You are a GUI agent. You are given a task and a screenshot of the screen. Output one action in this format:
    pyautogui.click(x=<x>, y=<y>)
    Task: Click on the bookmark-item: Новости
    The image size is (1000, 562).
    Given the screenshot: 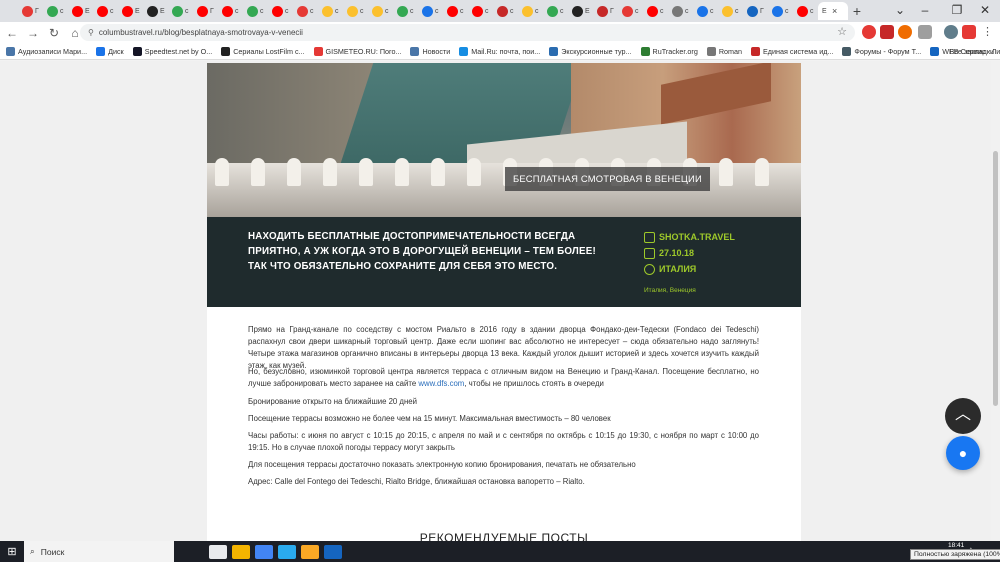 What is the action you would take?
    pyautogui.click(x=430, y=51)
    